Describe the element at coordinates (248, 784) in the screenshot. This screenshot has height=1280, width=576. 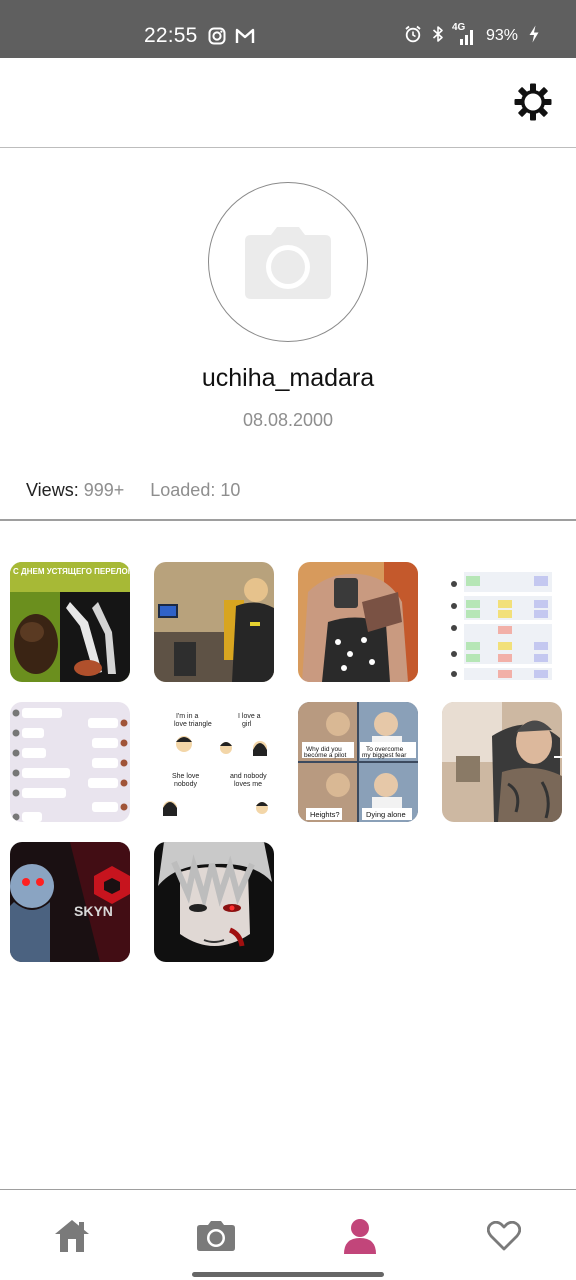
I see `svg-text: loves me` at that location.